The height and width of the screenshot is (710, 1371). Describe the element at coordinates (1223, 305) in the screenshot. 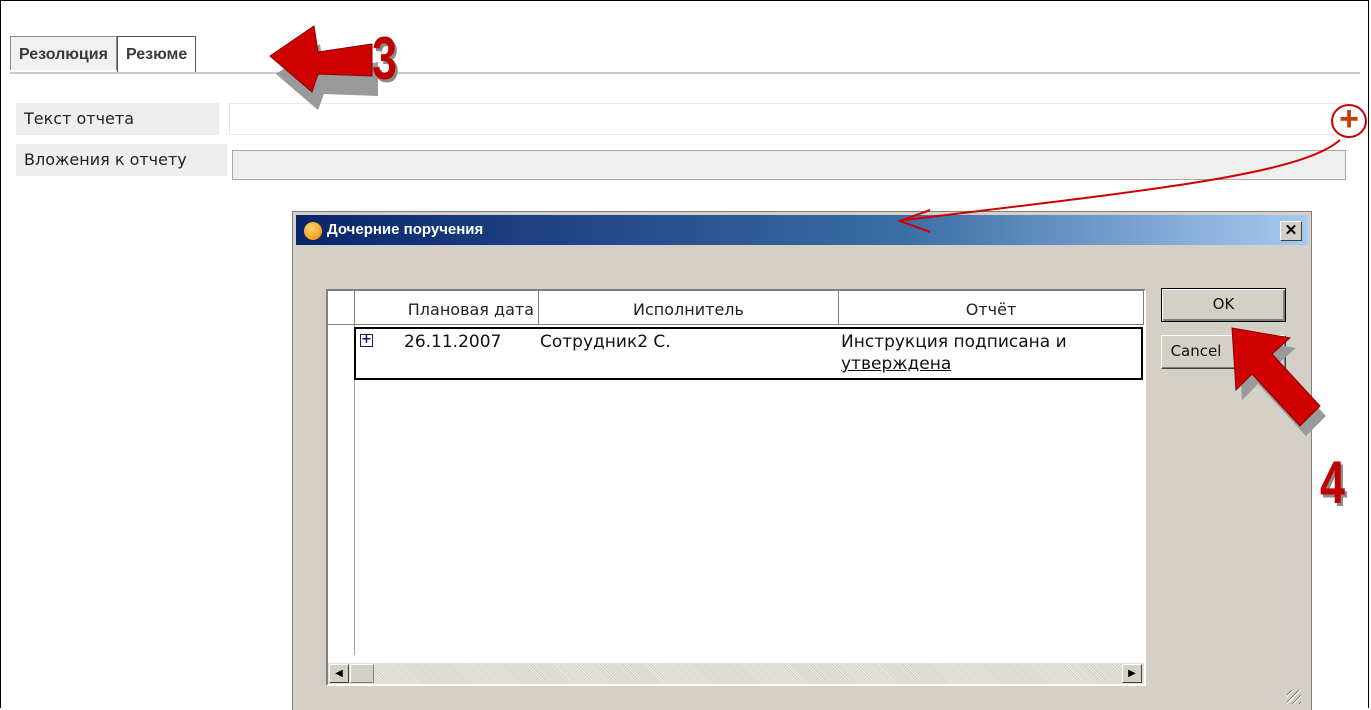

I see `ok-button: OK` at that location.